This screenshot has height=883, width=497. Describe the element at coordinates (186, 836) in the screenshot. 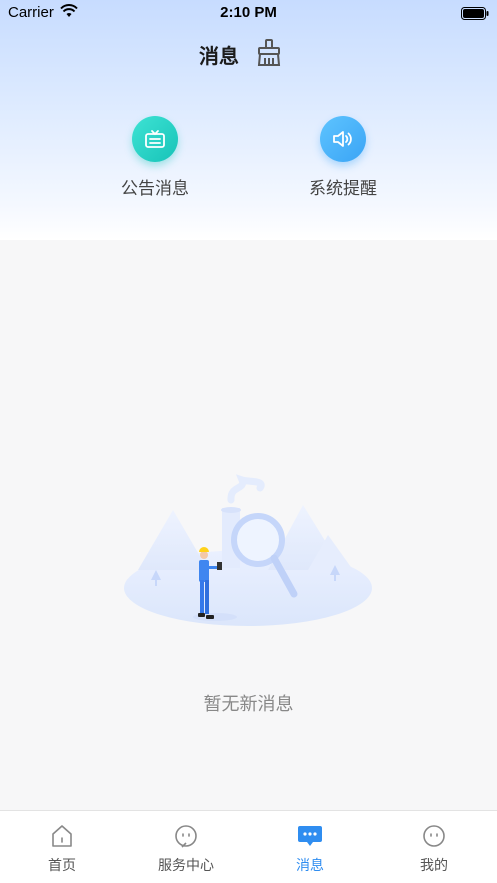

I see `face-icon` at that location.